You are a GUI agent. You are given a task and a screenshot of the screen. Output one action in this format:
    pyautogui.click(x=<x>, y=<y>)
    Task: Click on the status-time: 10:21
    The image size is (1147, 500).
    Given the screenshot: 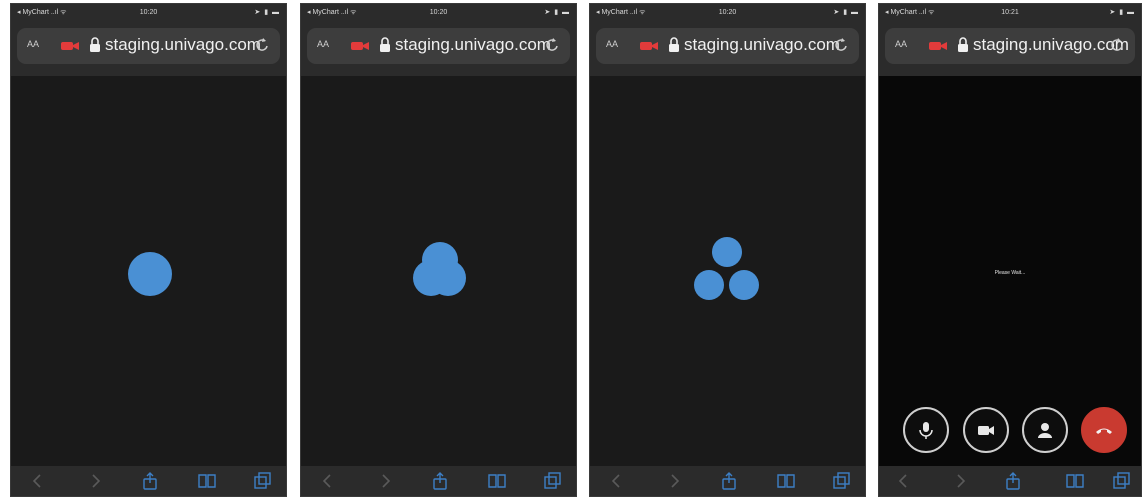 What is the action you would take?
    pyautogui.click(x=1010, y=12)
    